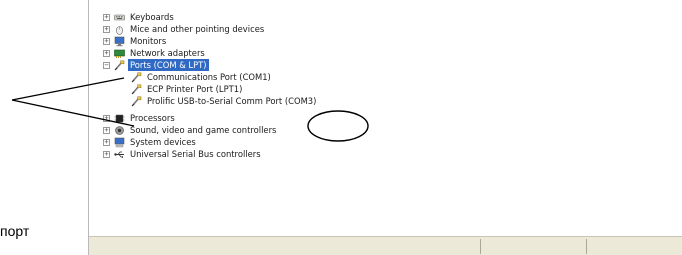  Describe the element at coordinates (232, 101) in the screenshot. I see `tree-item-label: Prolific USB-to-Serial Comm Port (COM3)` at that location.